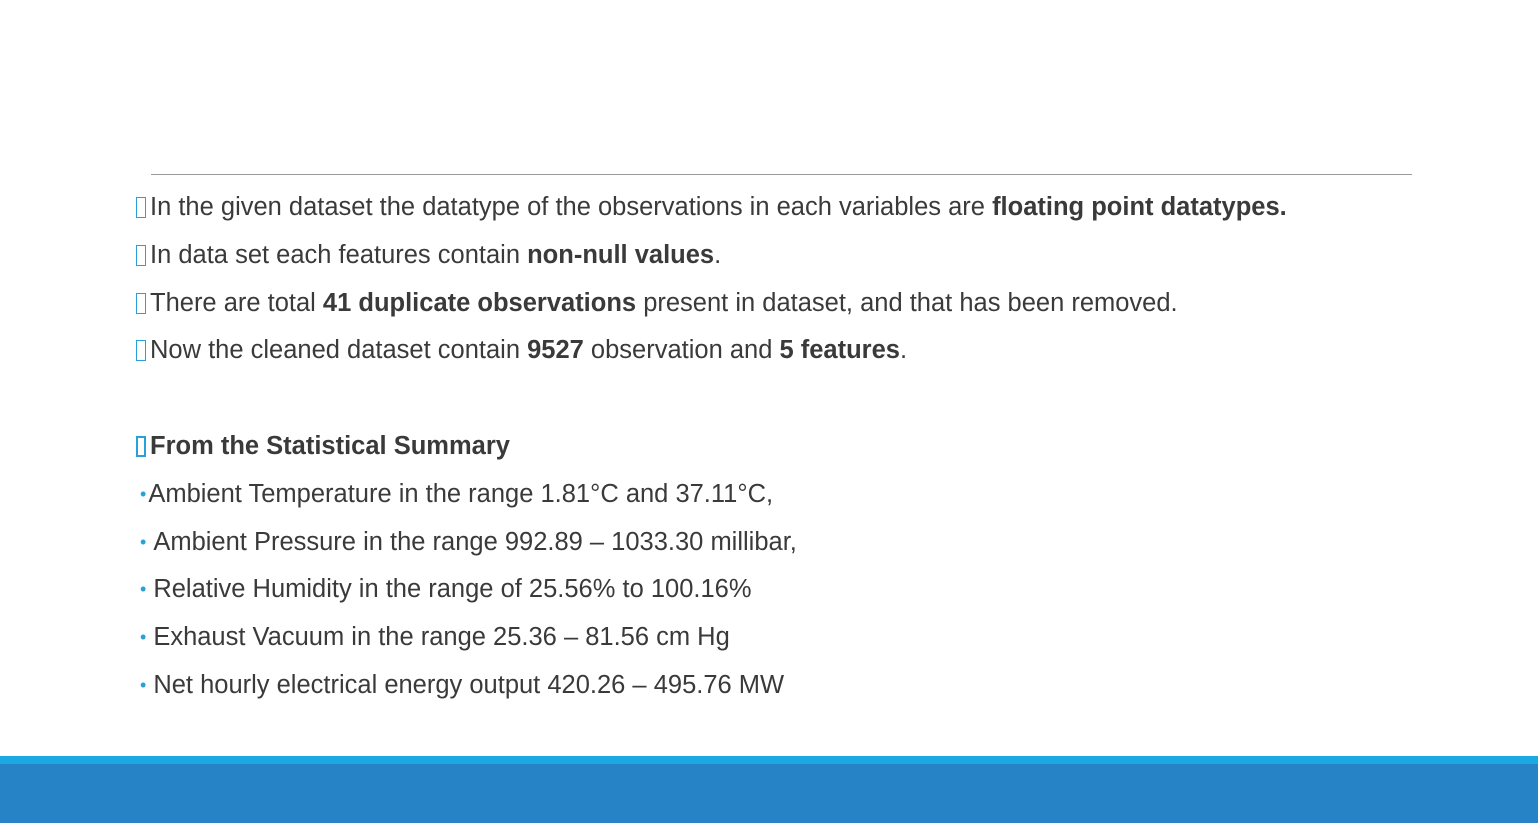 The image size is (1538, 823). Describe the element at coordinates (555, 350) in the screenshot. I see `text-segment-bold: 9527` at that location.